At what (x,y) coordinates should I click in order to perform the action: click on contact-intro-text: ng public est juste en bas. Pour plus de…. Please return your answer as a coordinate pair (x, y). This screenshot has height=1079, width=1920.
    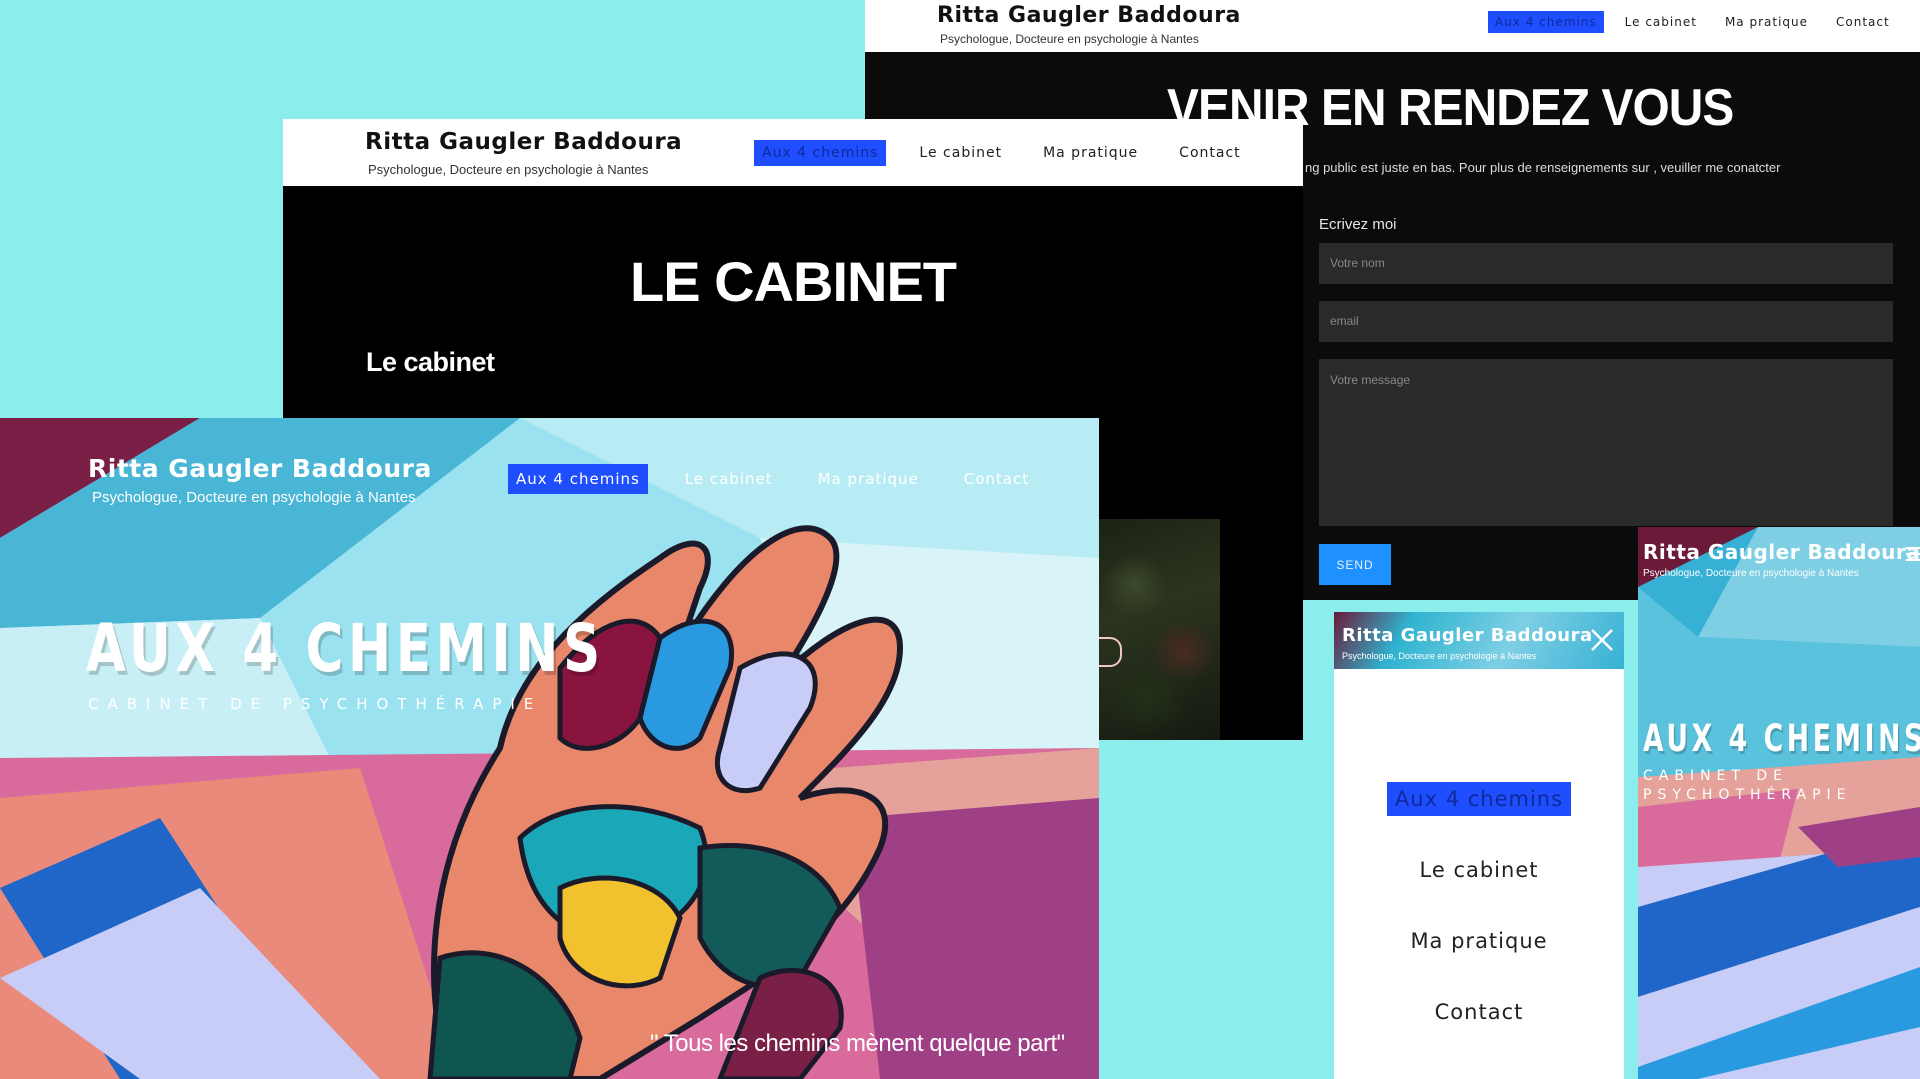
    Looking at the image, I should click on (1543, 167).